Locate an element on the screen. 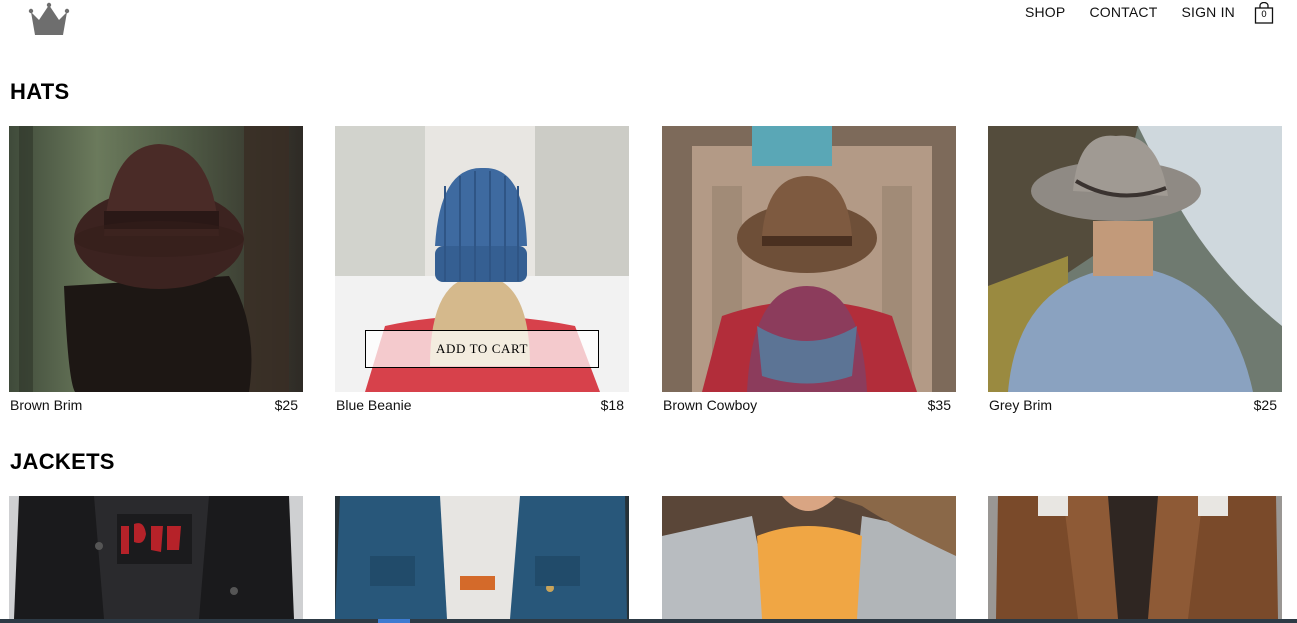  nav-contact-link: CONTACT is located at coordinates (1123, 12).